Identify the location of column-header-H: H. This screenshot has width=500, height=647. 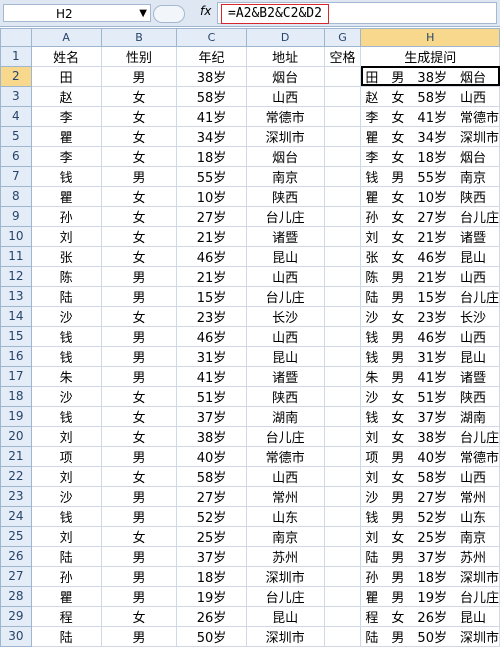
(430, 37).